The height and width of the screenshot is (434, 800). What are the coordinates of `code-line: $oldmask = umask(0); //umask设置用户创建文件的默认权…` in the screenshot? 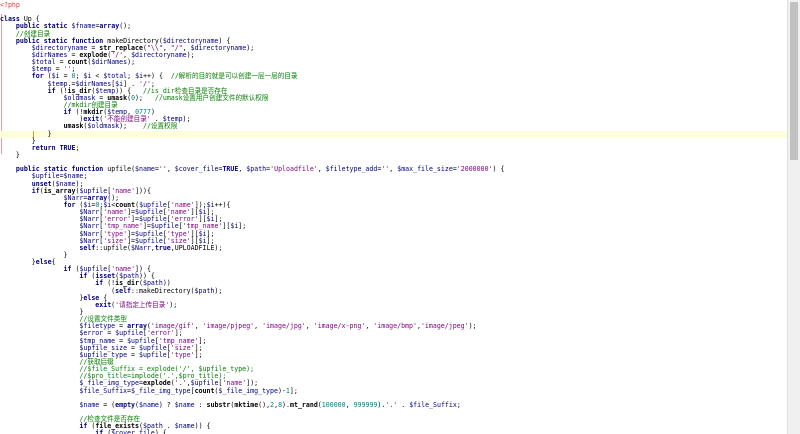 It's located at (394, 98).